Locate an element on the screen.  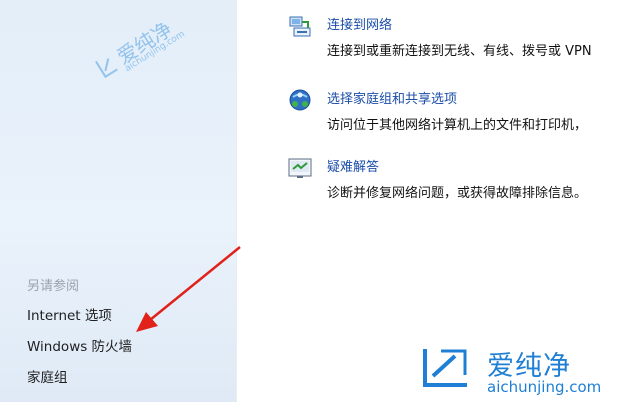
watermark-url: aichunjing.com is located at coordinates (544, 387).